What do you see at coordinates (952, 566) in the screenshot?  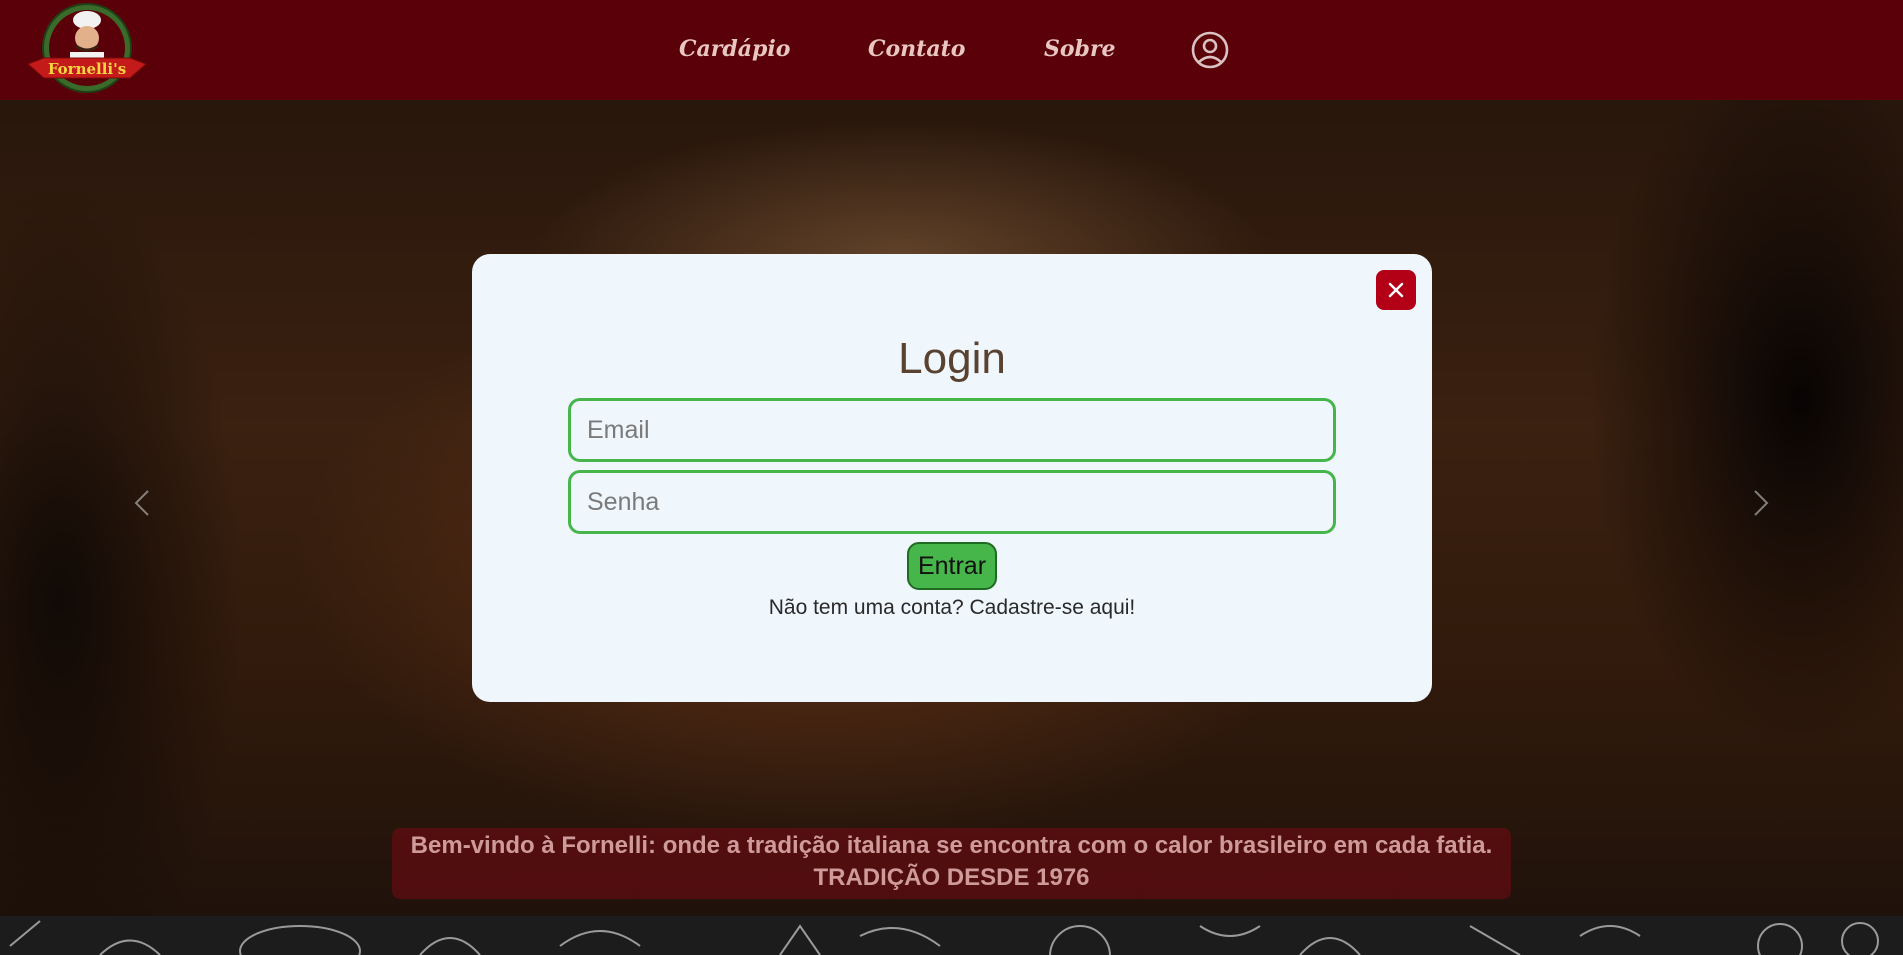 I see `login-submit-button: Entrar` at bounding box center [952, 566].